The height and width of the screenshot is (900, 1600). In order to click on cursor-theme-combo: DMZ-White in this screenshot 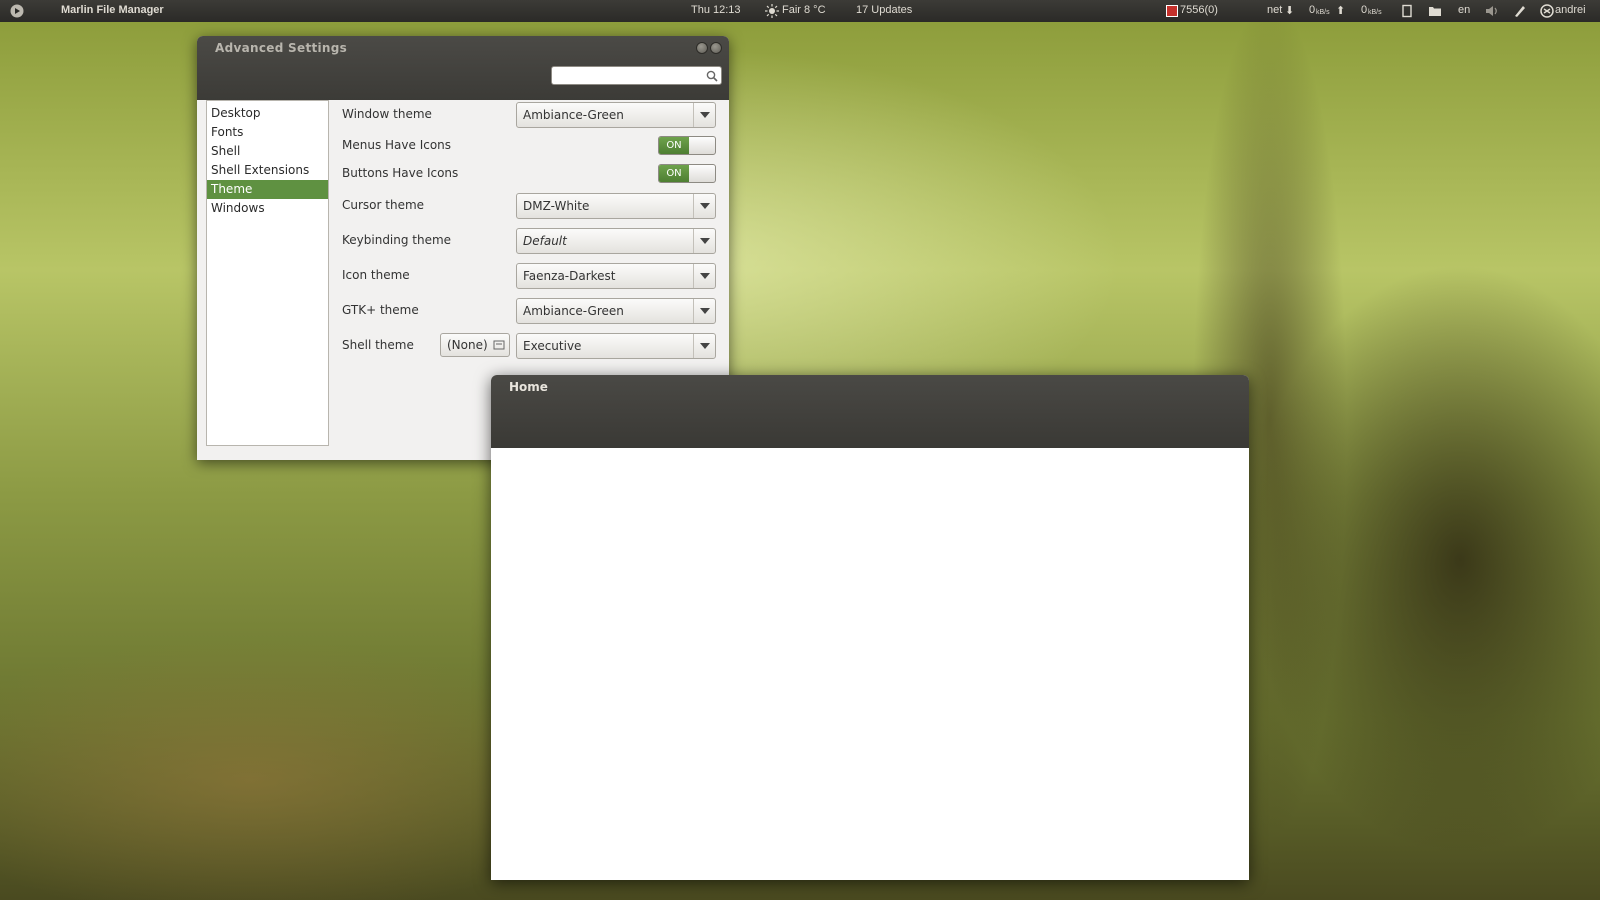, I will do `click(616, 206)`.